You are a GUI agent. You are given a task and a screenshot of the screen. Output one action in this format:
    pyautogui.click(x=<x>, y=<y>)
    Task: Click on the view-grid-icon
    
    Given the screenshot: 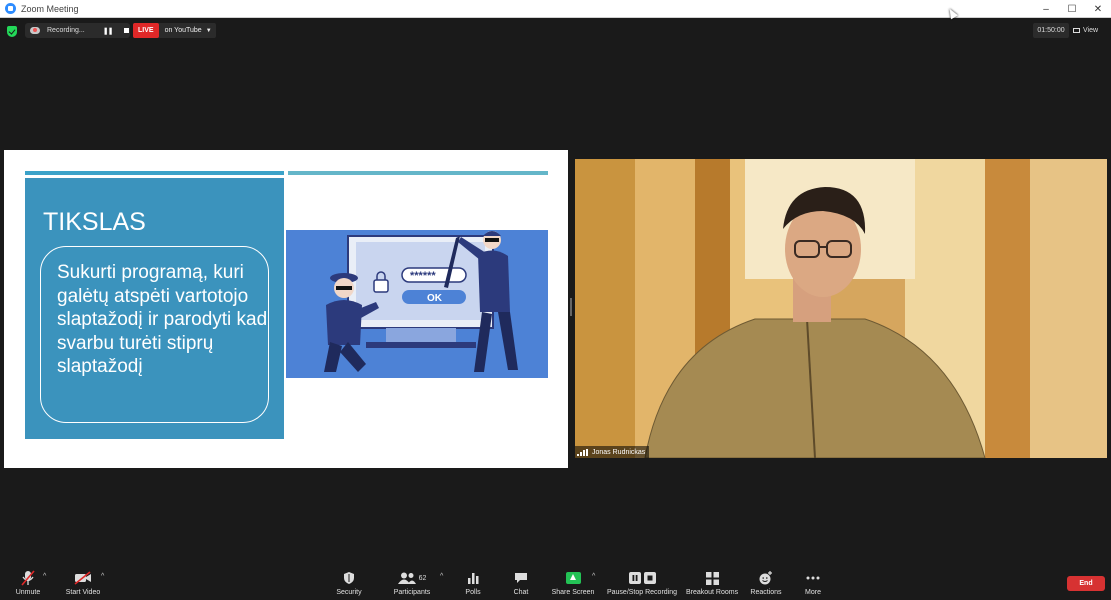 What is the action you would take?
    pyautogui.click(x=1076, y=30)
    